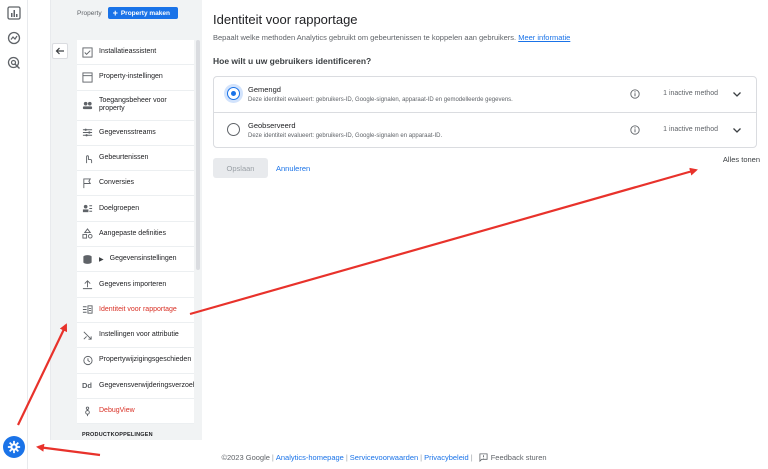 Image resolution: width=768 pixels, height=469 pixels. I want to click on arrow-left-icon, so click(59, 51).